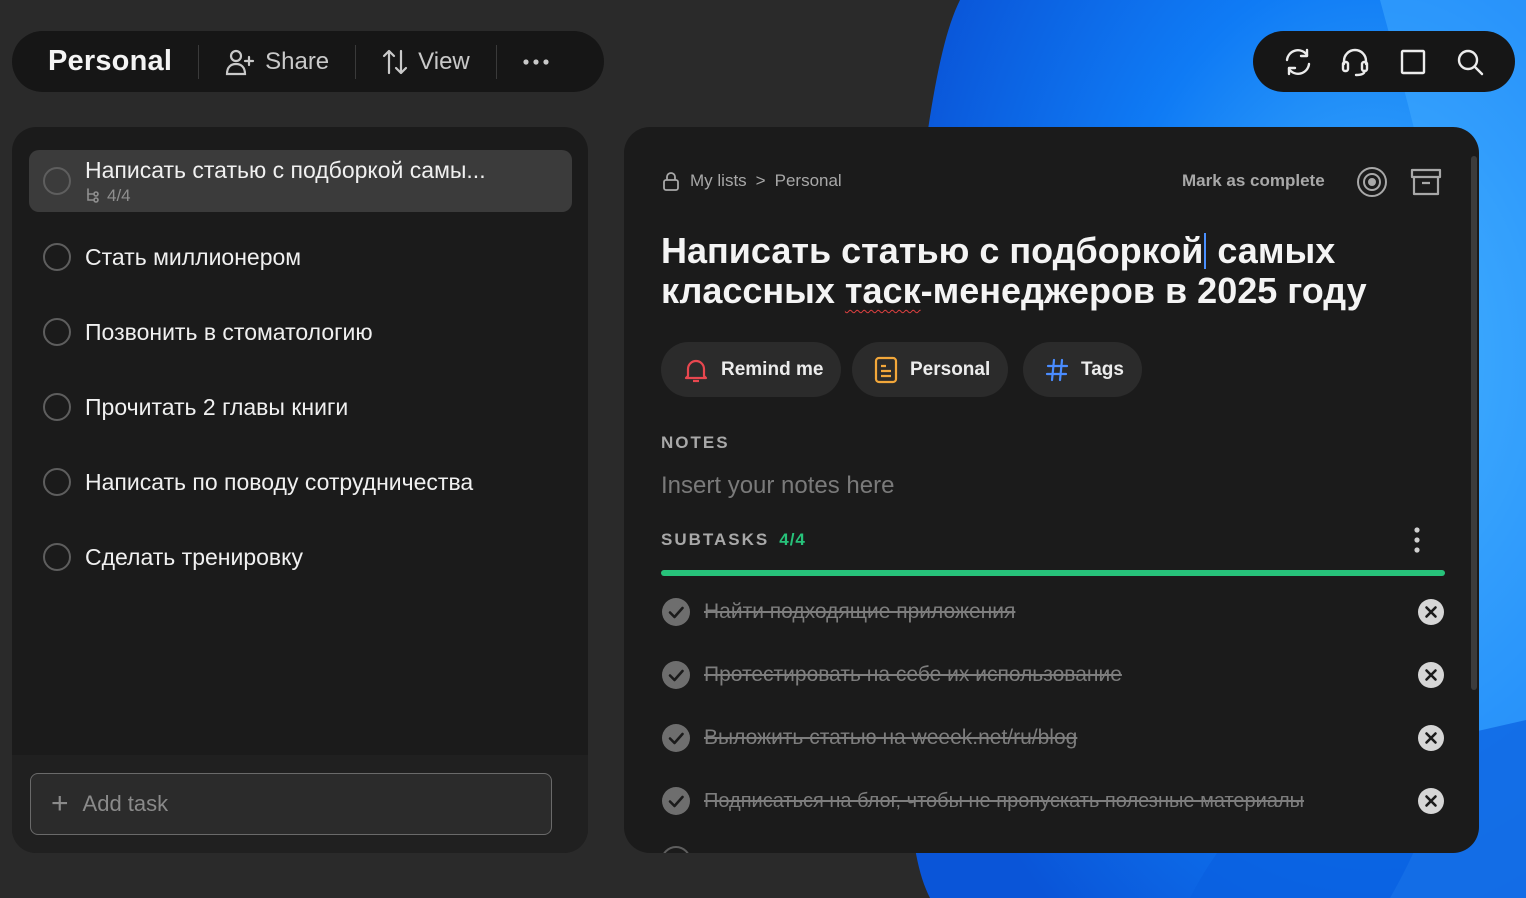 The image size is (1526, 898). I want to click on task-item: Стать миллионером, so click(300, 257).